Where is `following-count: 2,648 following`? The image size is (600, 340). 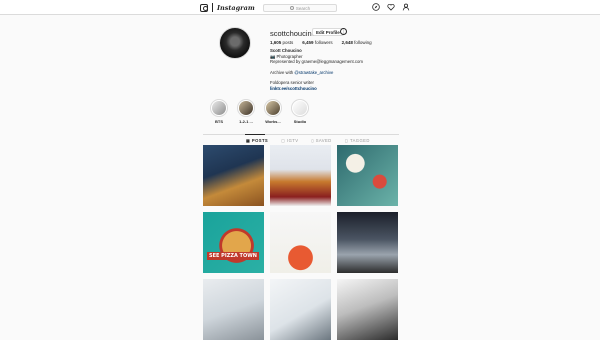 following-count: 2,648 following is located at coordinates (357, 42).